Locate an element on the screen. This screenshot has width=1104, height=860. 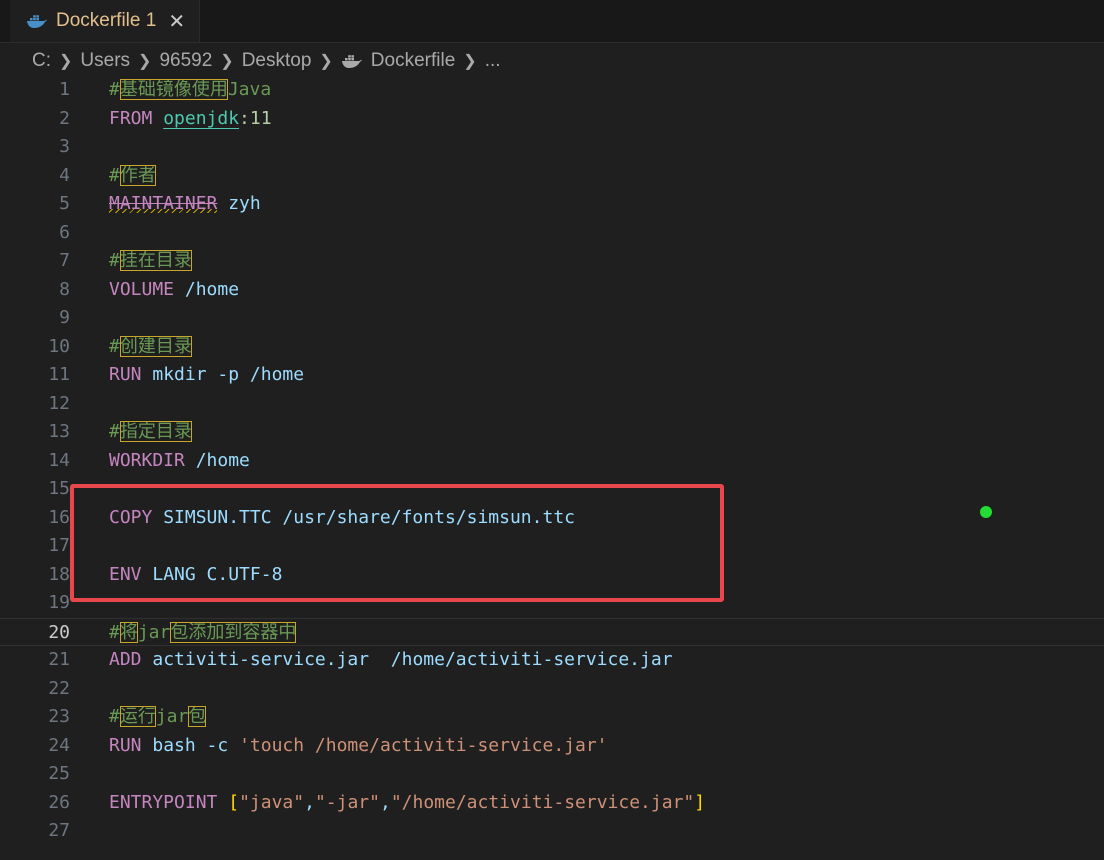
code-token: 将 is located at coordinates (128, 632).